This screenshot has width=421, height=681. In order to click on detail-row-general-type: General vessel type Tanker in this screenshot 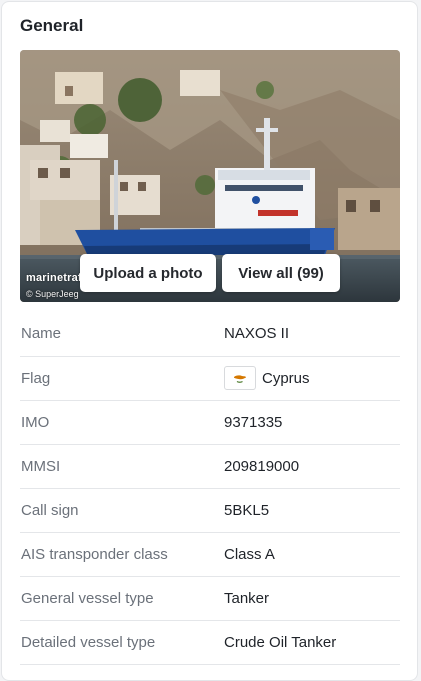, I will do `click(210, 599)`.